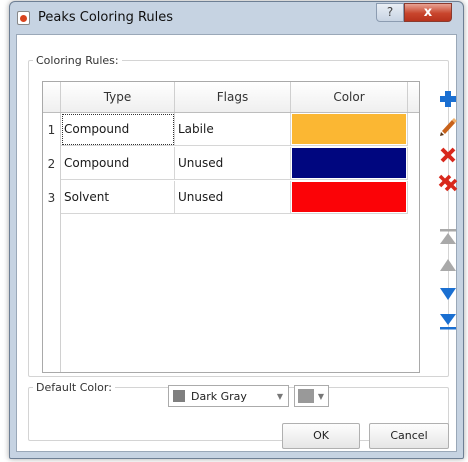 This screenshot has height=462, width=468. Describe the element at coordinates (23, 18) in the screenshot. I see `app-icon` at that location.